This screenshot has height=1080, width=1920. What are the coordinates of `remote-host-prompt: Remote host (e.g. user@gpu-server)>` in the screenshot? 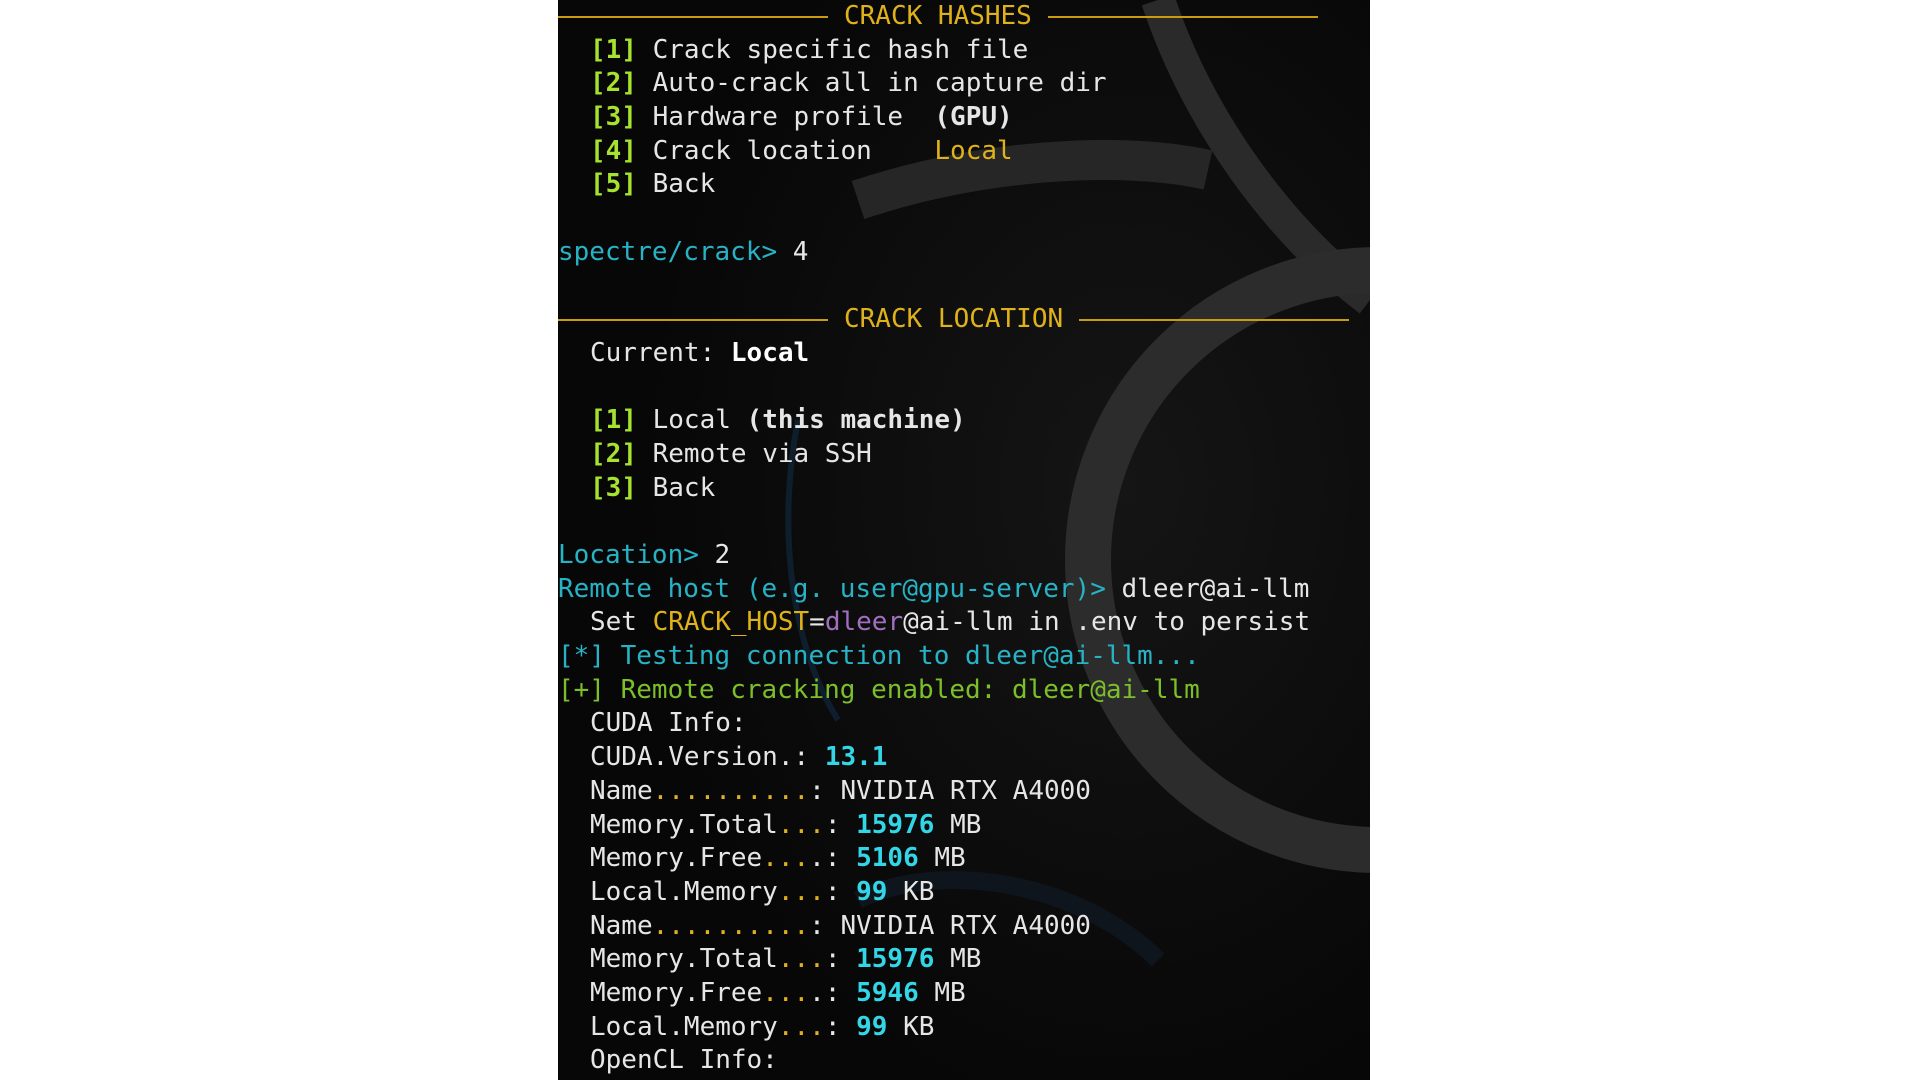 It's located at (832, 588).